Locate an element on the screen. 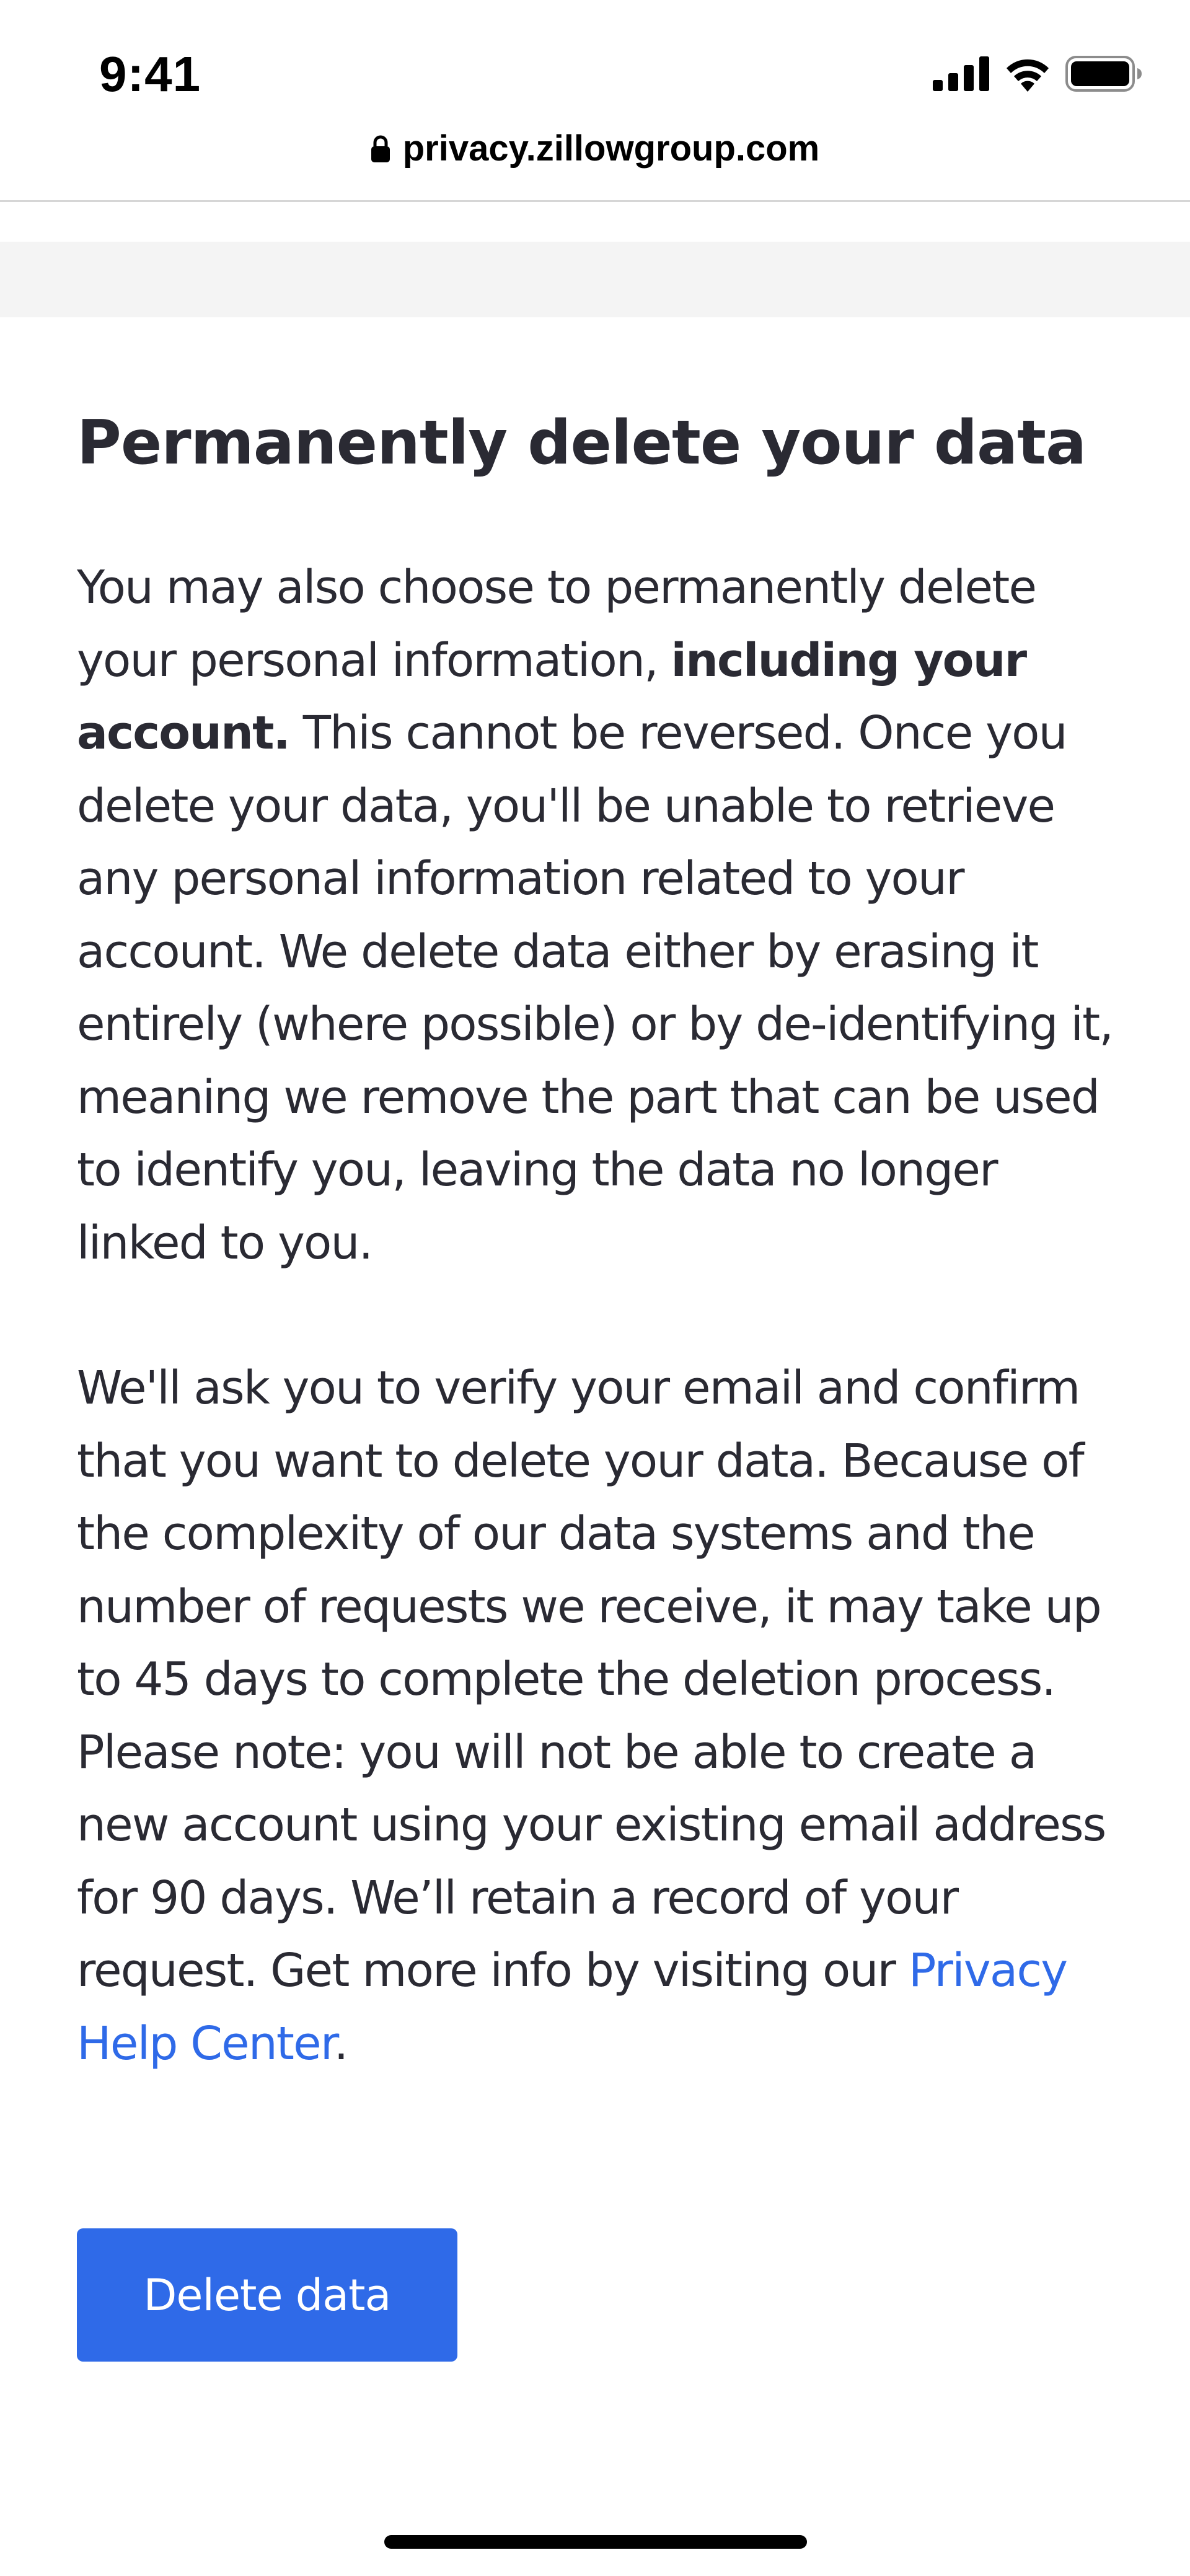 This screenshot has width=1190, height=2576. status-icons is located at coordinates (1037, 73).